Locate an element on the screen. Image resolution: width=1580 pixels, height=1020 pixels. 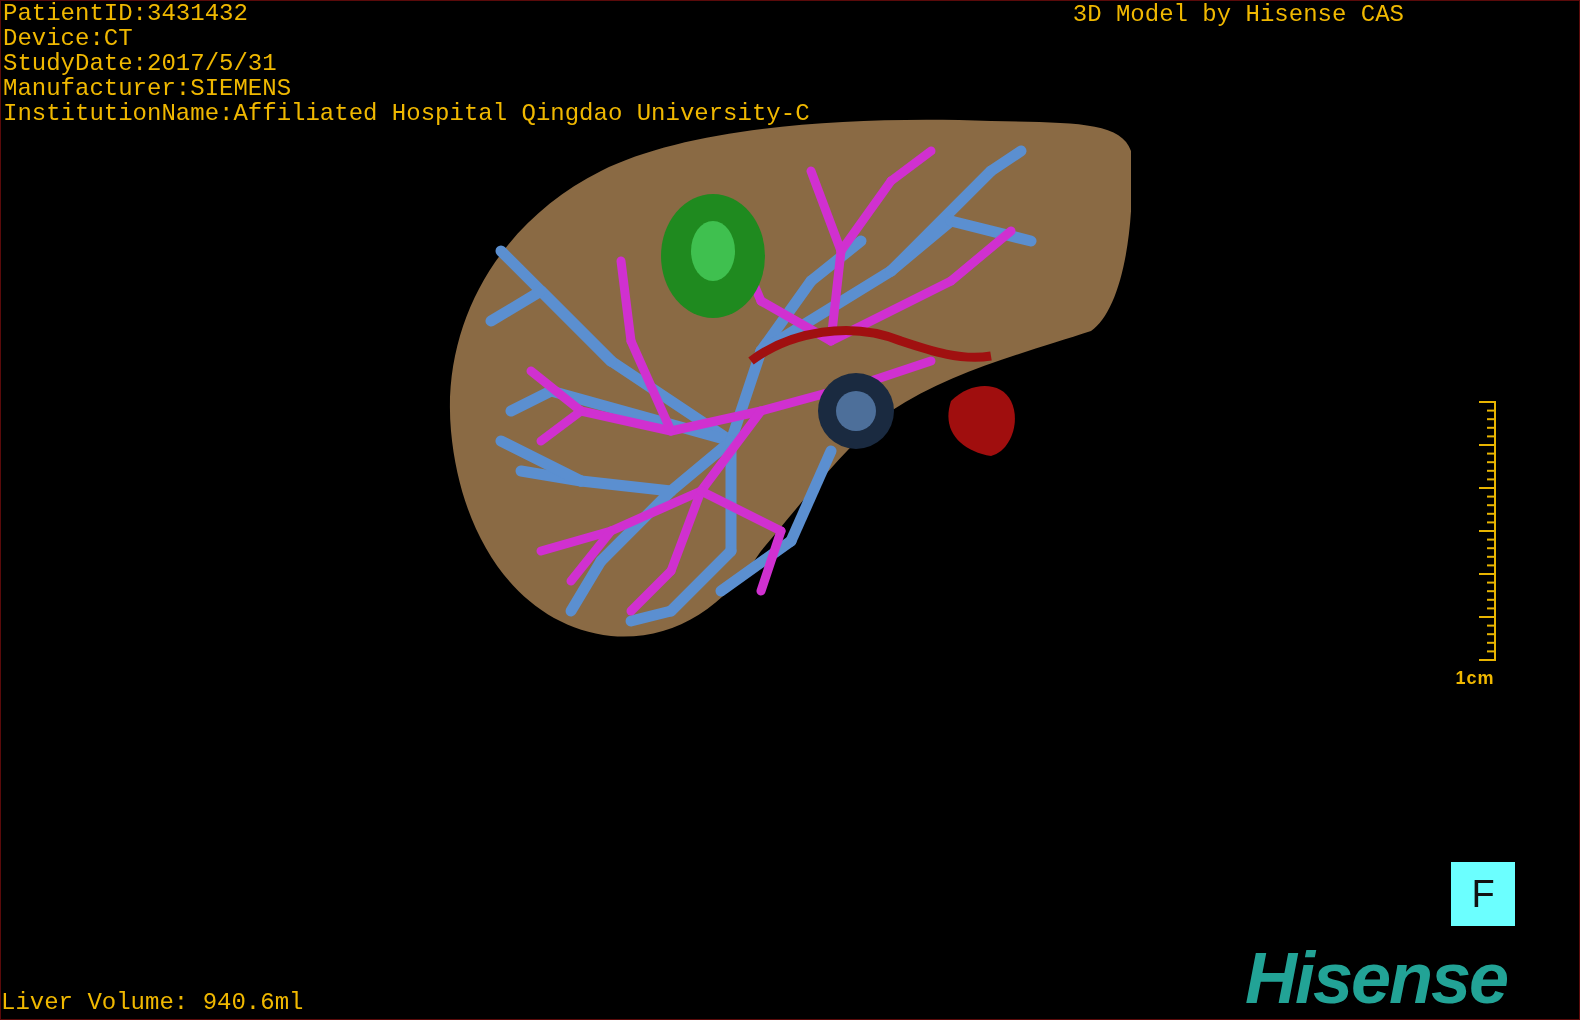
patient-info-line: StudyDate:2017/5/31 is located at coordinates (140, 63).